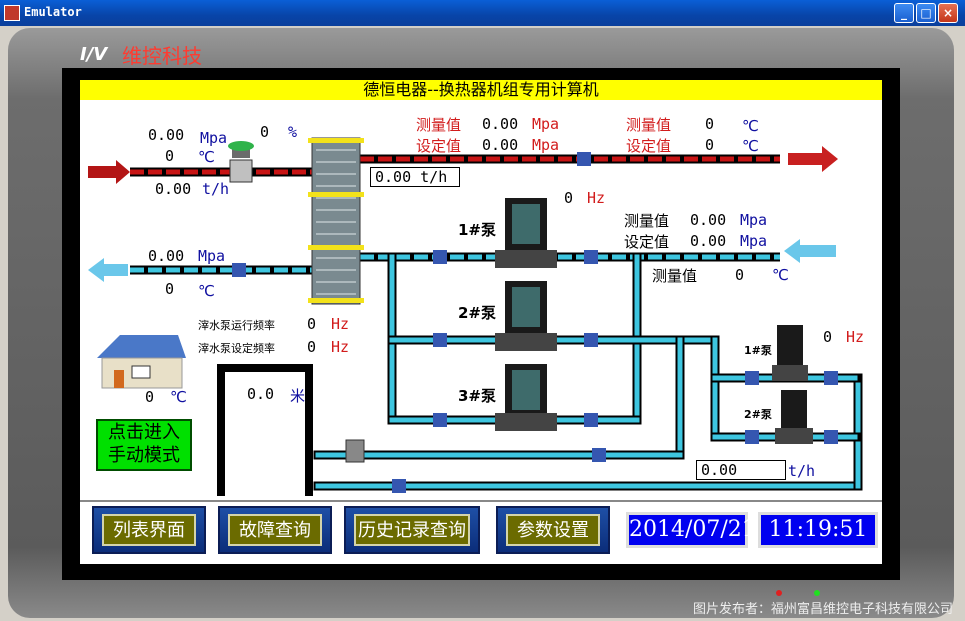  What do you see at coordinates (206, 157) in the screenshot?
I see `primary-in-temp-unit: ℃` at bounding box center [206, 157].